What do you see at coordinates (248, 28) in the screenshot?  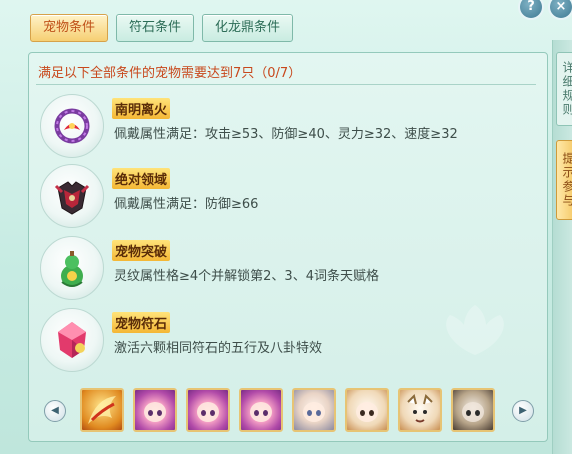 I see `tab-dragon-cauldron-conditions: 化龙鼎条件` at bounding box center [248, 28].